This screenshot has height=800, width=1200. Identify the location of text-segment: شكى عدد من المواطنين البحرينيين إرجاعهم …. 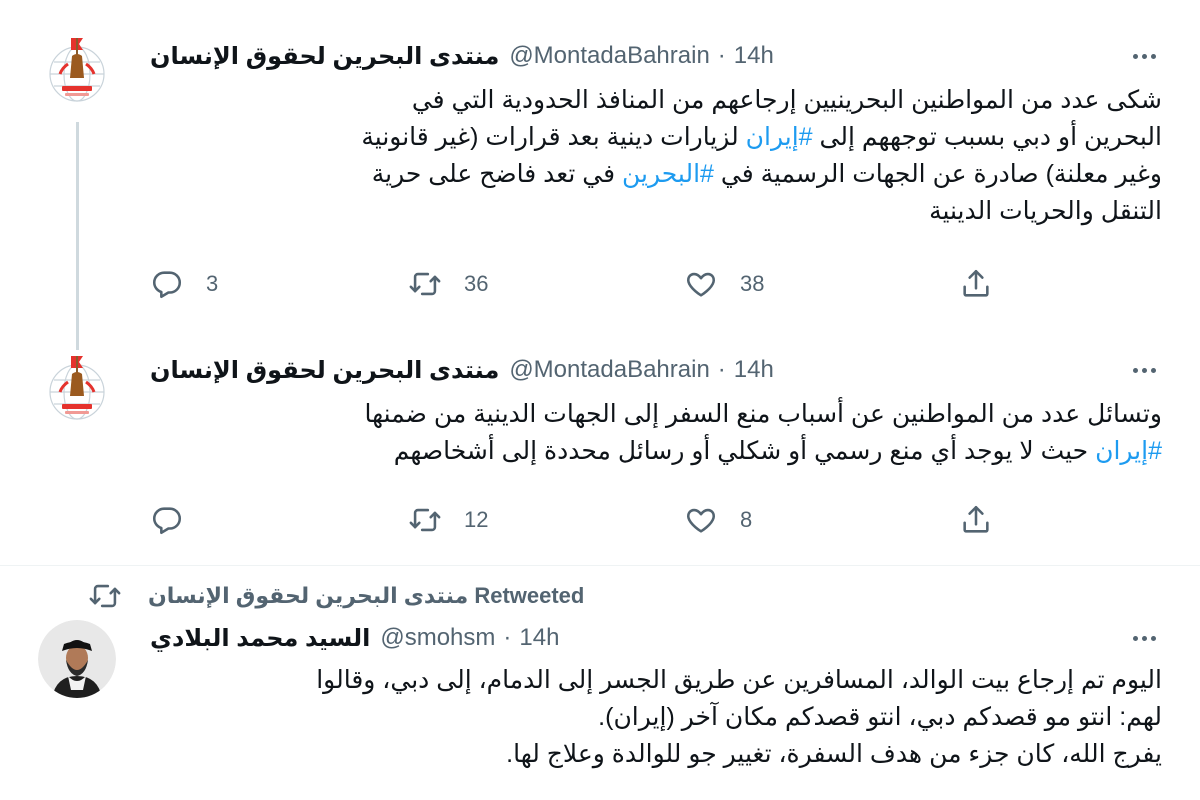
(786, 100).